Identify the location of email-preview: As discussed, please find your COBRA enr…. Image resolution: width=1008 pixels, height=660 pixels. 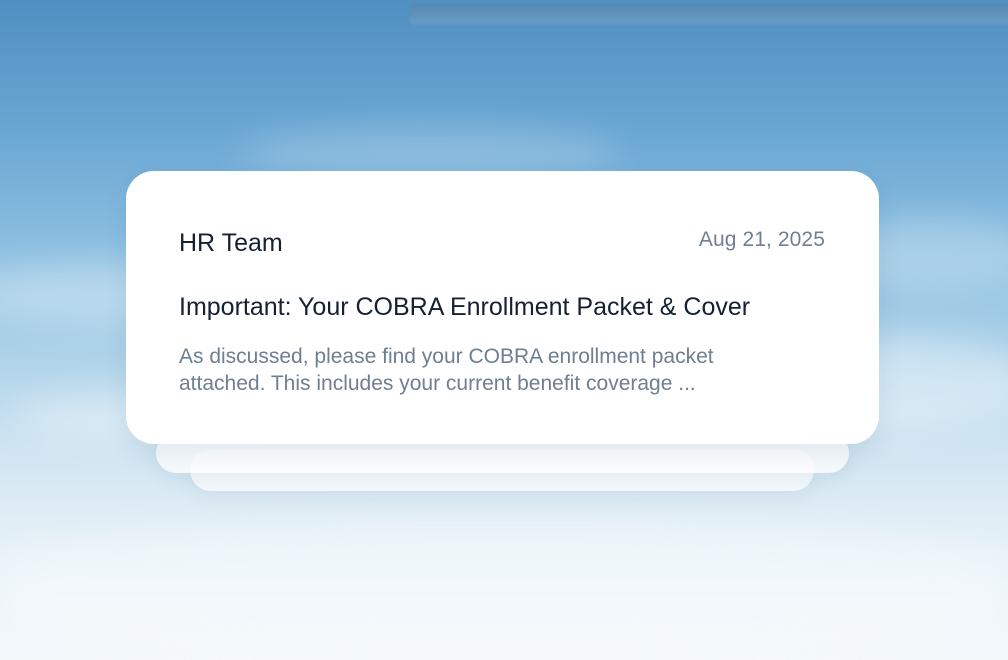
(446, 370).